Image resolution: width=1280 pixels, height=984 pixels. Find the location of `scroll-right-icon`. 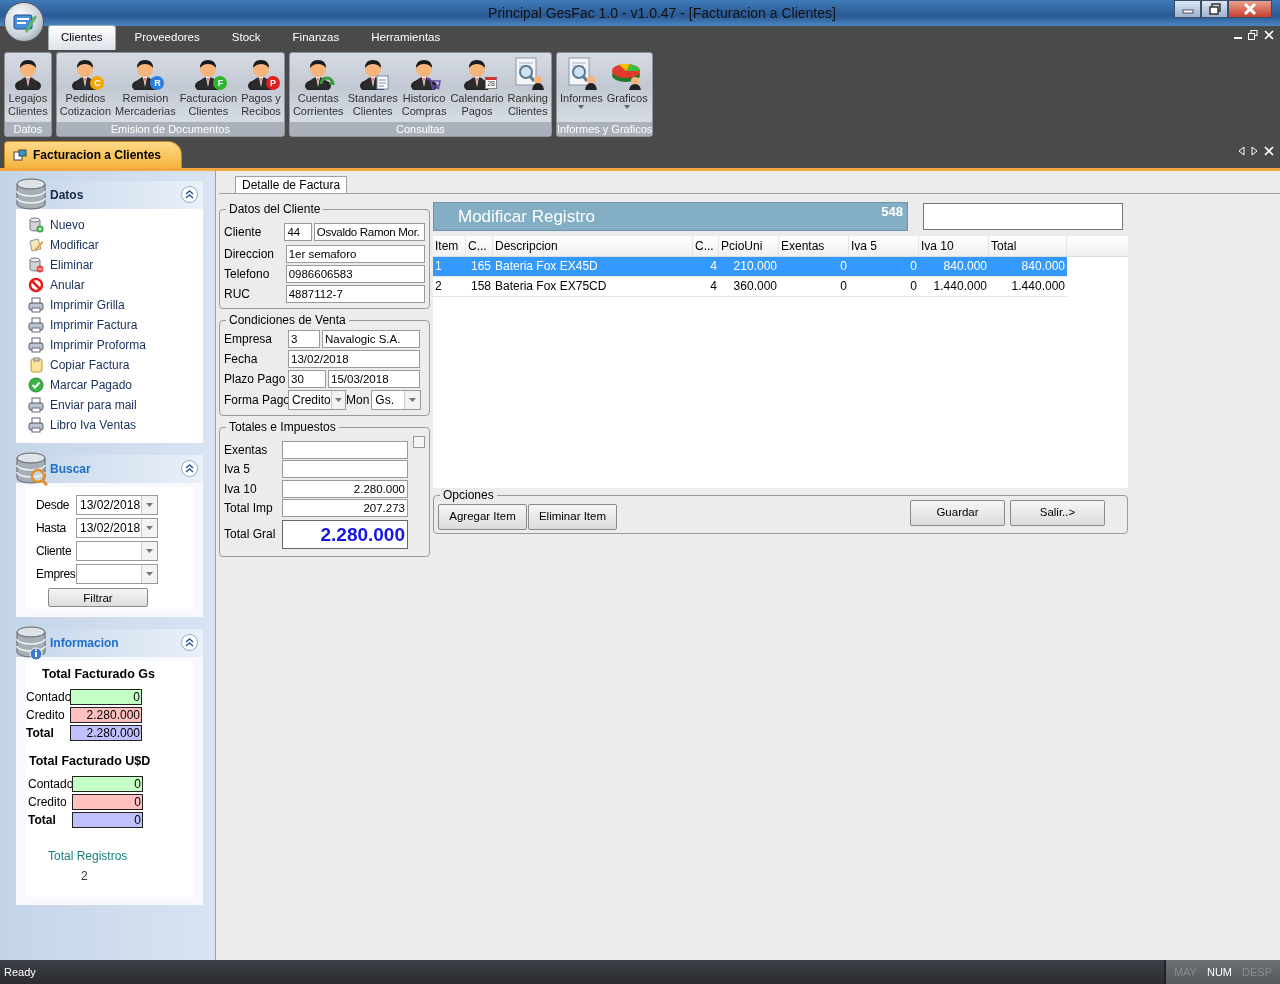

scroll-right-icon is located at coordinates (1254, 151).